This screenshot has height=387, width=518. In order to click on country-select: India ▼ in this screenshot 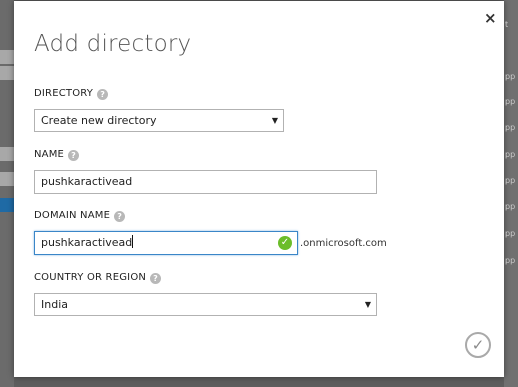, I will do `click(205, 304)`.